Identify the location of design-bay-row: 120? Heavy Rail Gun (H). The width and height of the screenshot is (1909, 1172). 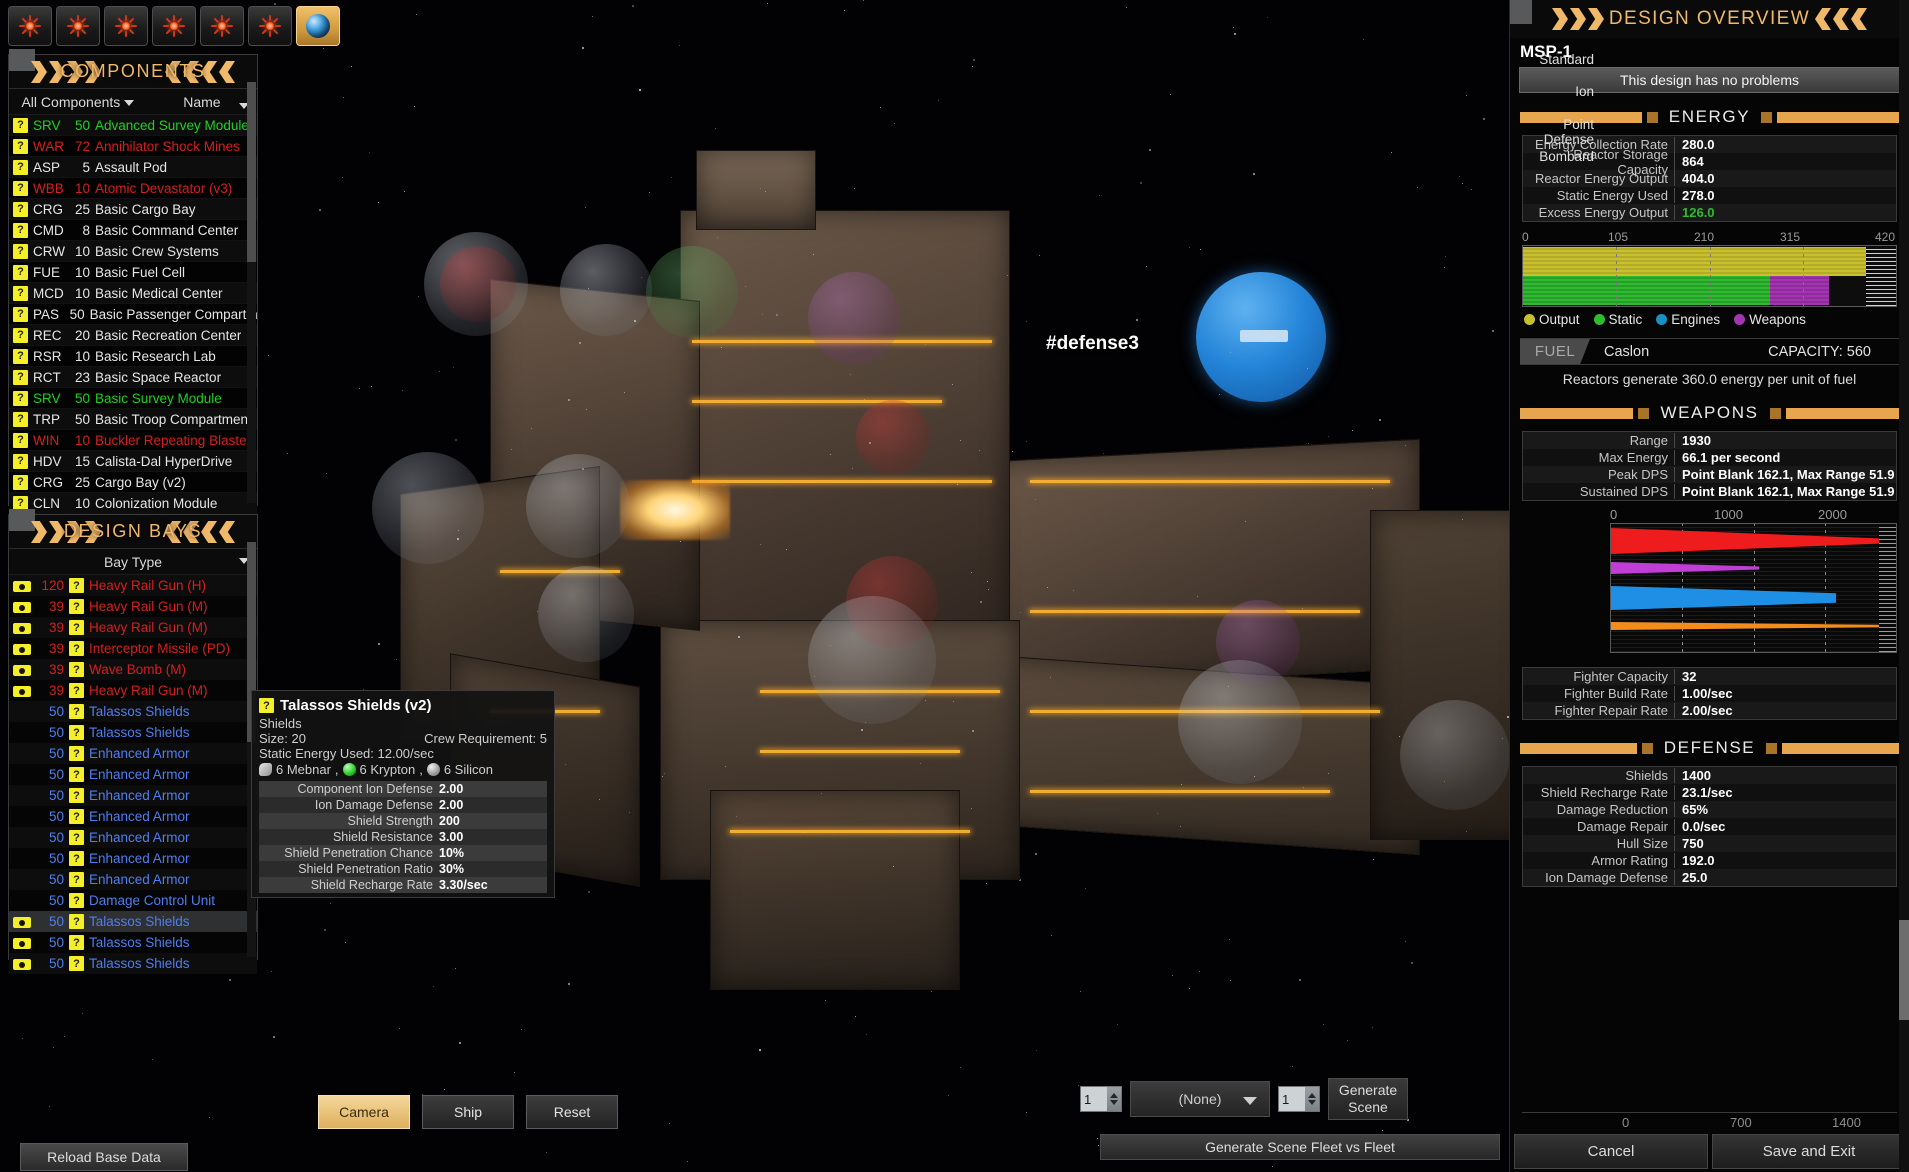
(133, 585).